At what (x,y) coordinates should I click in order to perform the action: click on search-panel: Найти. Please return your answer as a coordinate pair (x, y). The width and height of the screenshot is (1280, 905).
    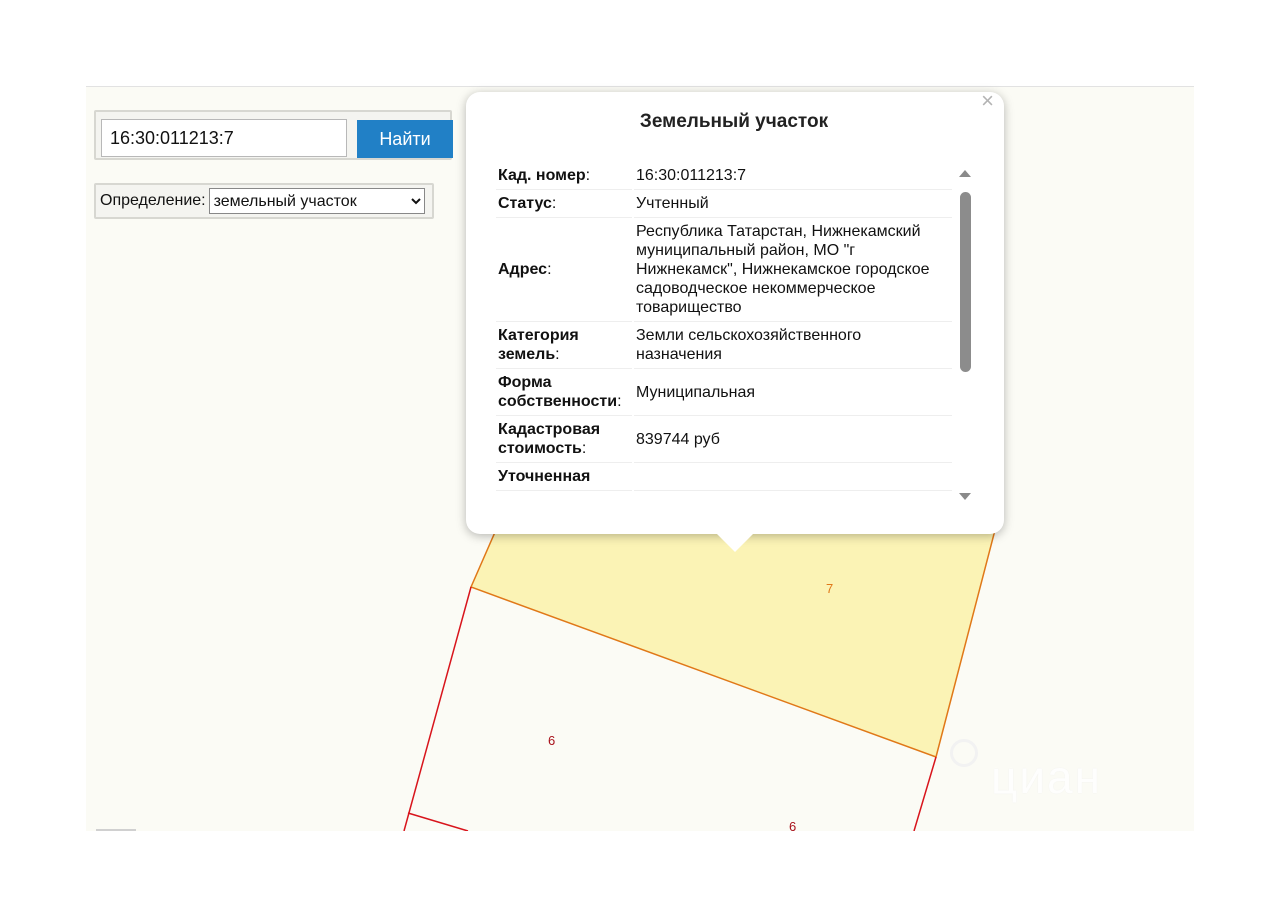
    Looking at the image, I should click on (273, 135).